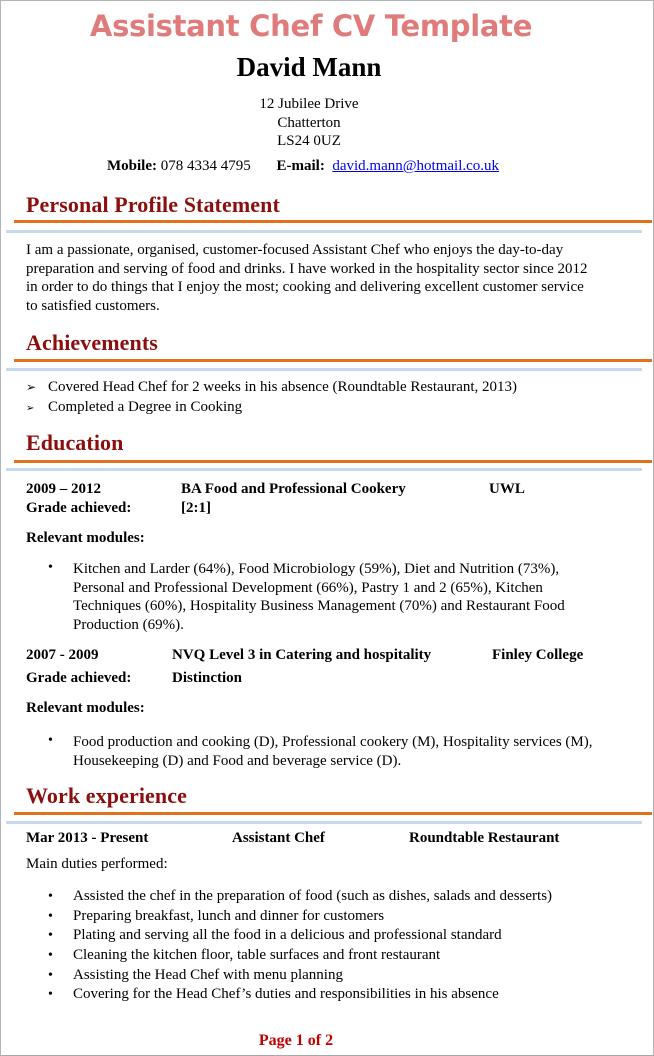 This screenshot has height=1056, width=654. I want to click on education-institution: Finley College, so click(538, 655).